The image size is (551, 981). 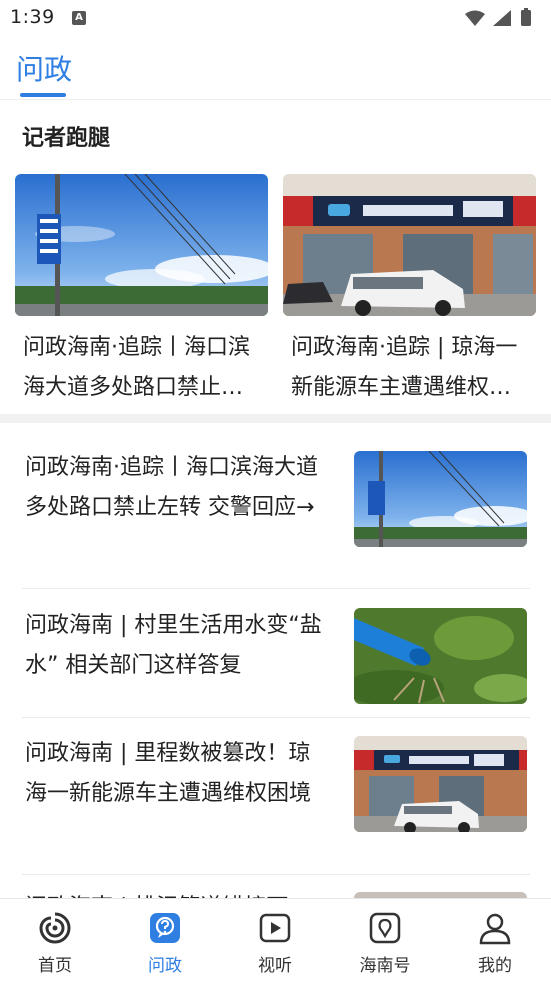 What do you see at coordinates (502, 18) in the screenshot?
I see `signal-icon` at bounding box center [502, 18].